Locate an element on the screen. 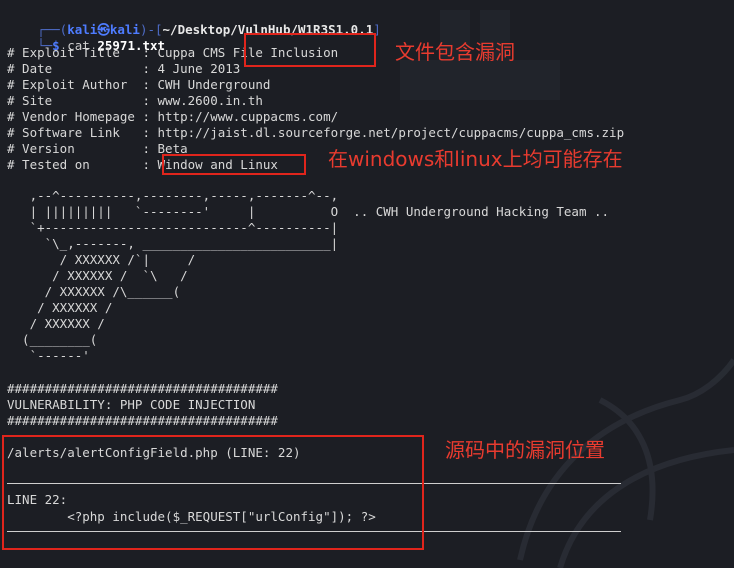 The image size is (734, 568). tested-on-highlight-box is located at coordinates (234, 164).